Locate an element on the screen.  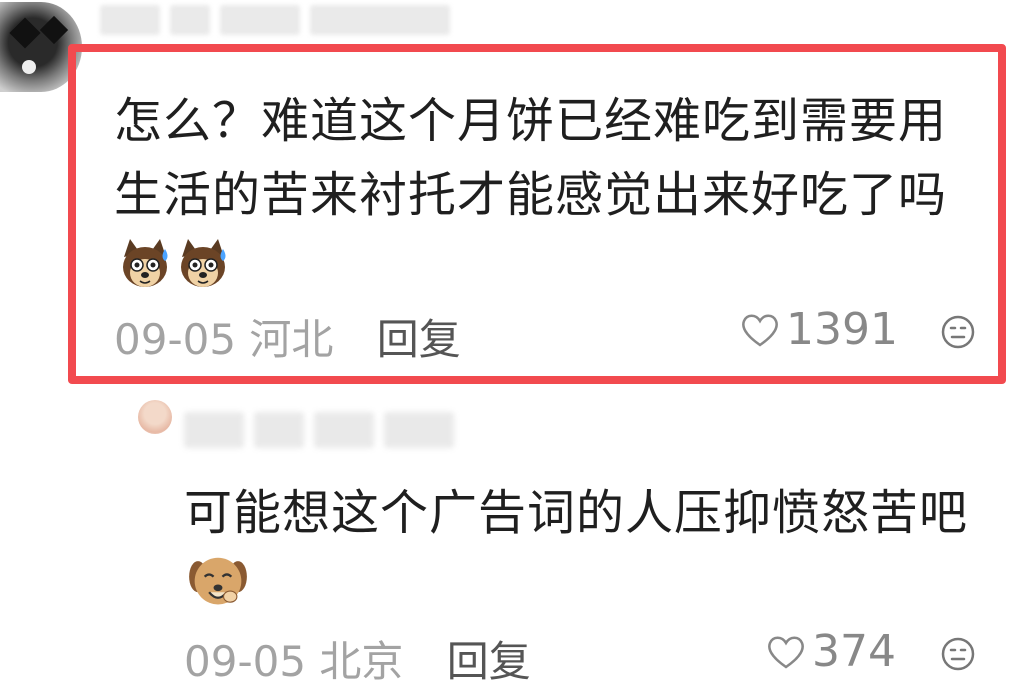
comment-location: 河北 is located at coordinates (291, 339).